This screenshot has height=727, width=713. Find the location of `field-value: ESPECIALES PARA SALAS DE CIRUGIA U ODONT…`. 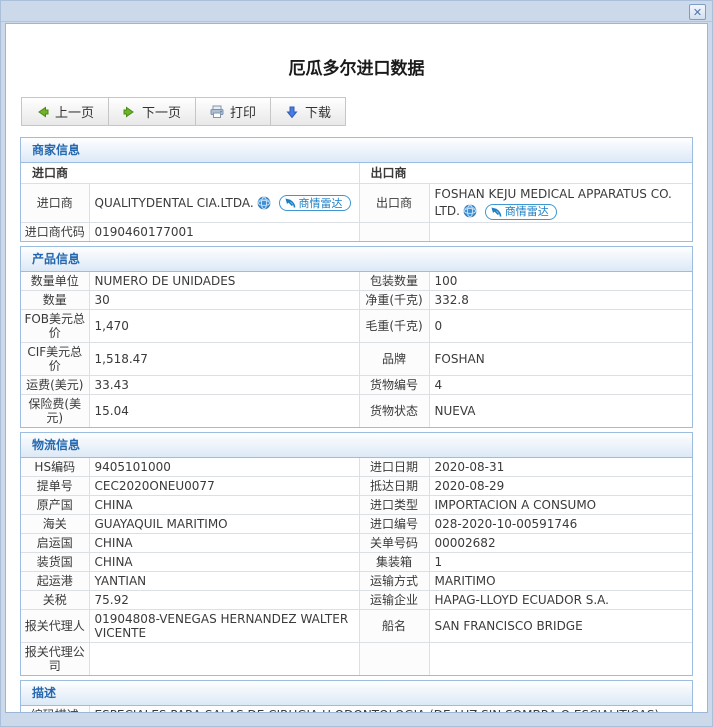

field-value: ESPECIALES PARA SALAS DE CIRUGIA U ODONT… is located at coordinates (390, 708).